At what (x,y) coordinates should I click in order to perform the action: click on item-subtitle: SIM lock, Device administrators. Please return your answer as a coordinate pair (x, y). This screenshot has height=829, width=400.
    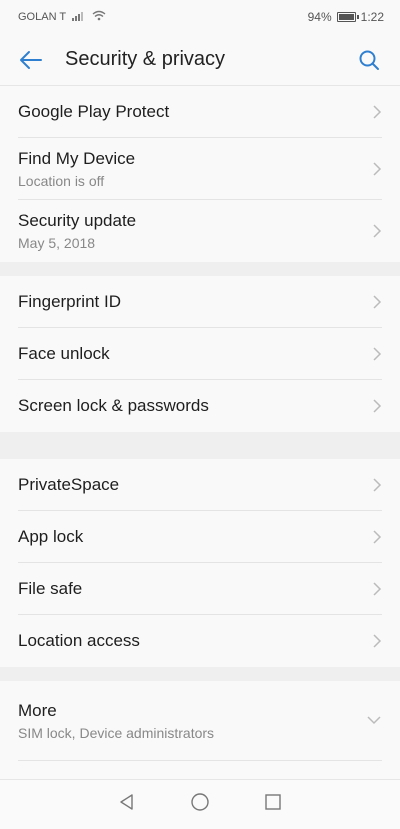
    Looking at the image, I should click on (116, 732).